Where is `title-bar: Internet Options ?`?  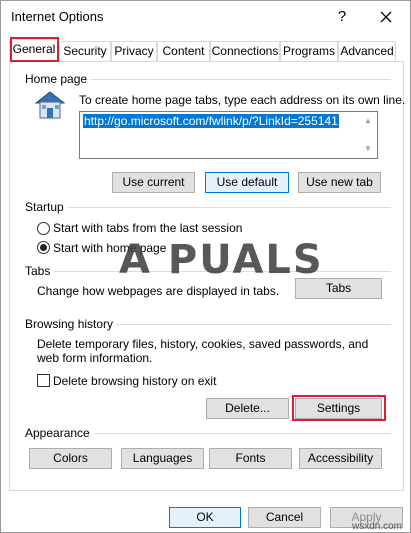 title-bar: Internet Options ? is located at coordinates (205, 17).